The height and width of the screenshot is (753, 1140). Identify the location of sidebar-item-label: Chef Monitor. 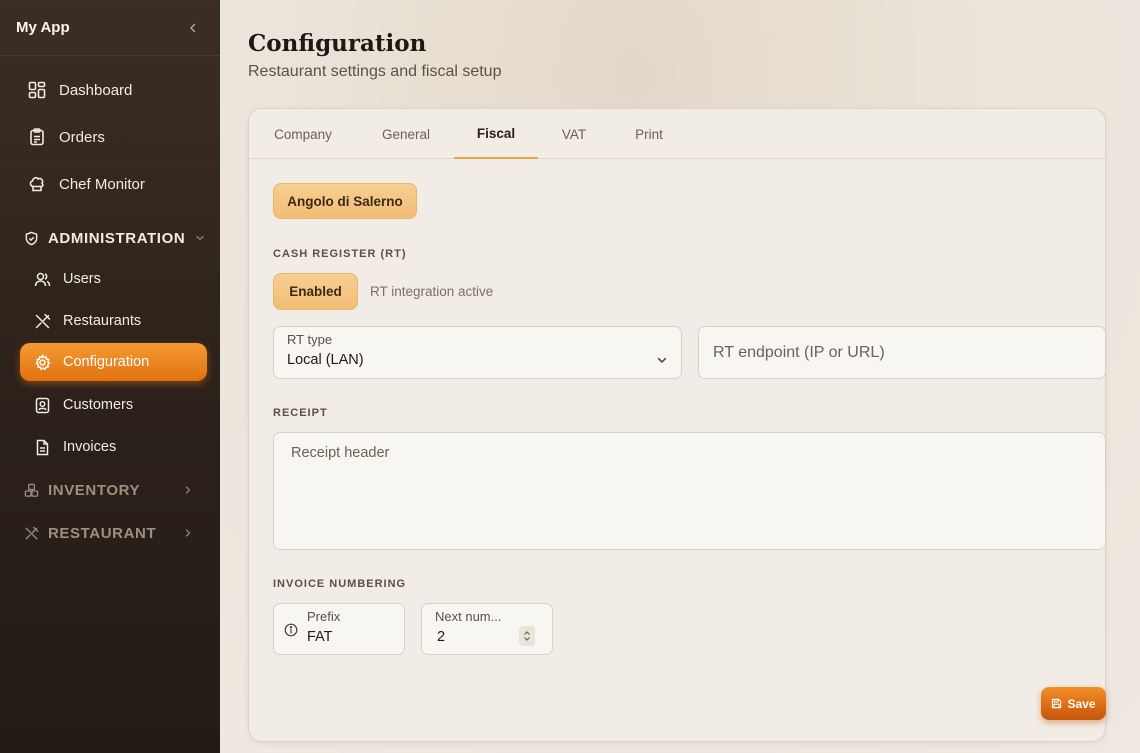
(102, 184).